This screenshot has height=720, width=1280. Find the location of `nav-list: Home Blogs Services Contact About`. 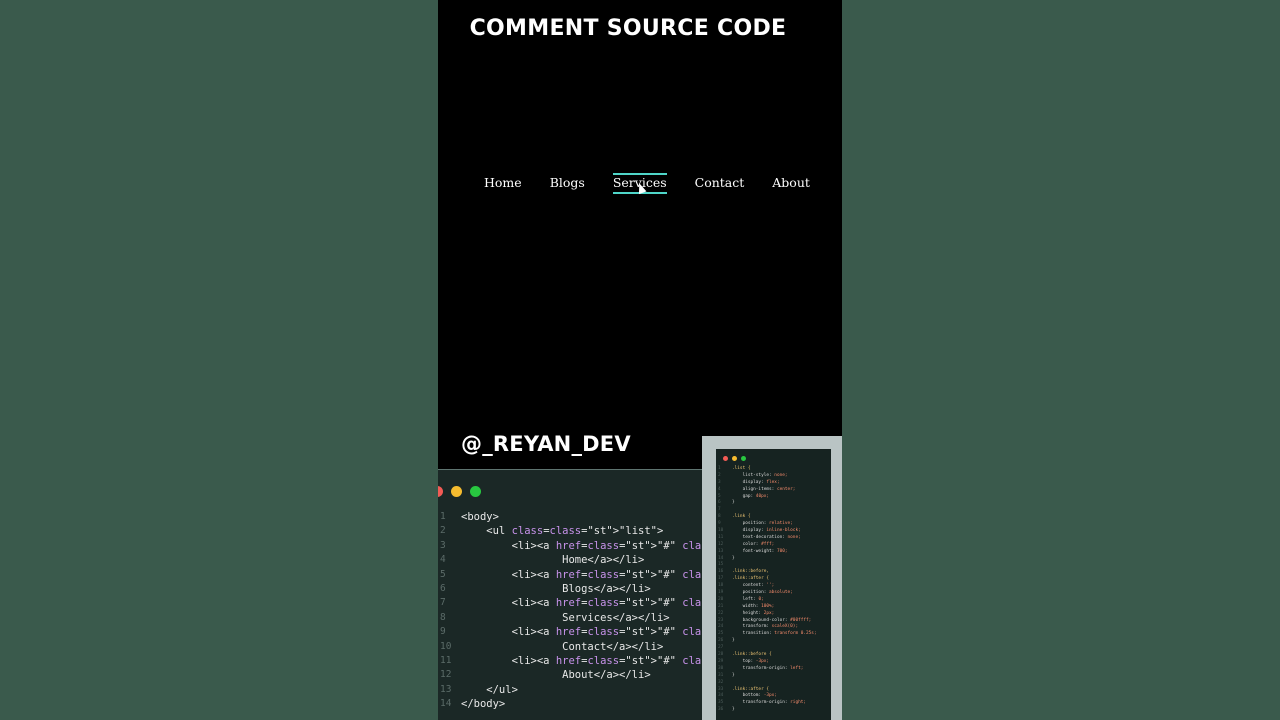

nav-list: Home Blogs Services Contact About is located at coordinates (647, 183).